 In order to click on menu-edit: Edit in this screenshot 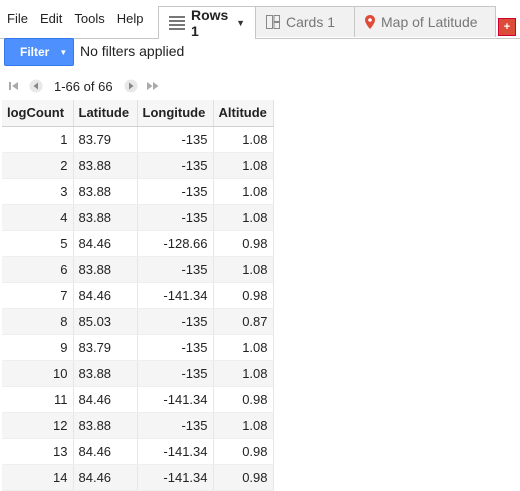, I will do `click(51, 19)`.